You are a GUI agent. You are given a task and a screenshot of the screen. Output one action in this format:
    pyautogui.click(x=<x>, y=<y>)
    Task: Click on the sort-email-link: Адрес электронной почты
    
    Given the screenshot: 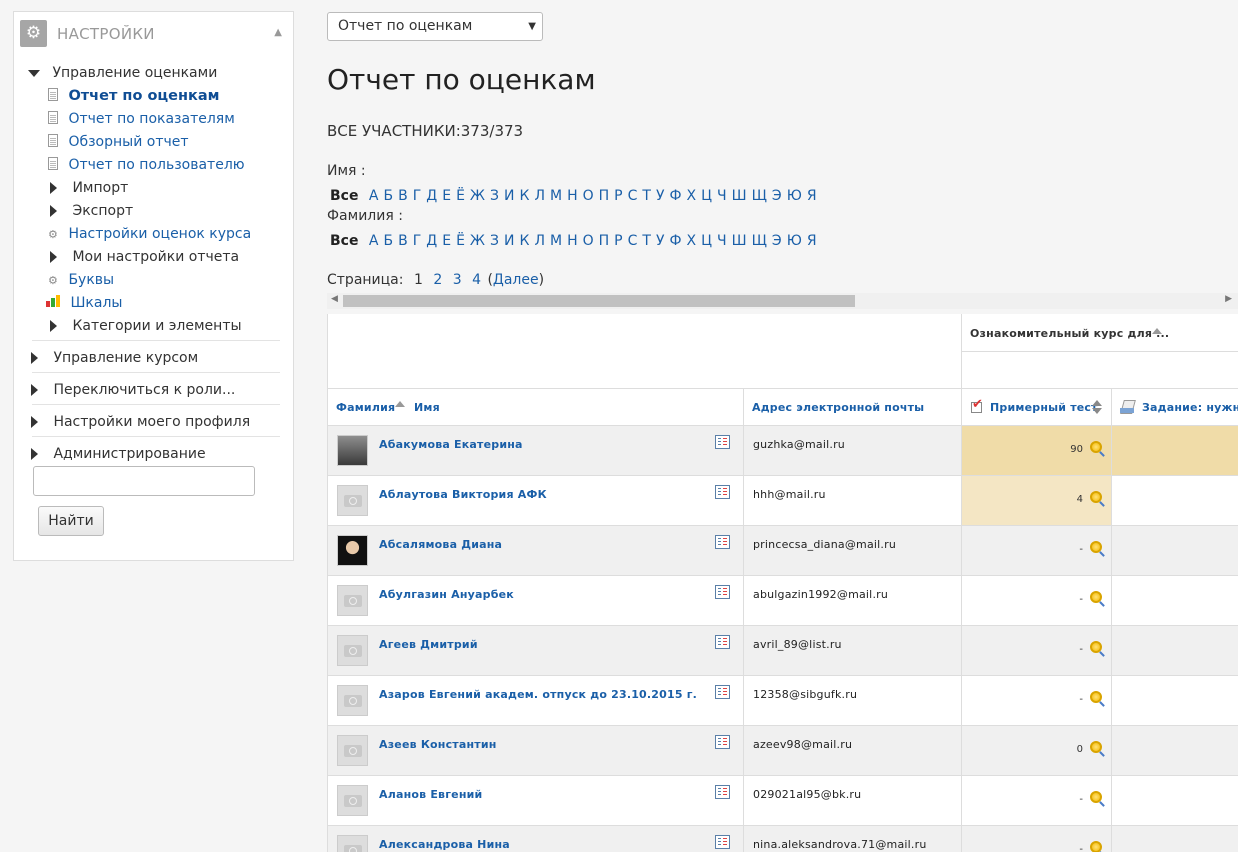 What is the action you would take?
    pyautogui.click(x=838, y=407)
    